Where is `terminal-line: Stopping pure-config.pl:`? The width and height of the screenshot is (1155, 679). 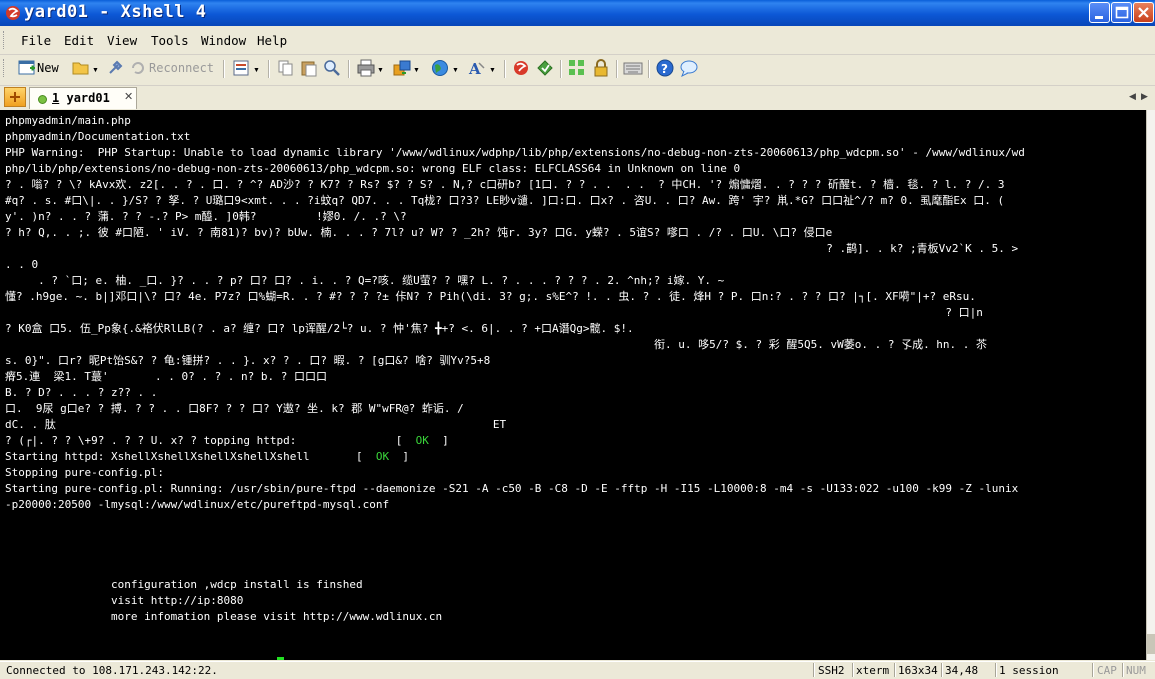
terminal-line: Stopping pure-config.pl: is located at coordinates (84, 472).